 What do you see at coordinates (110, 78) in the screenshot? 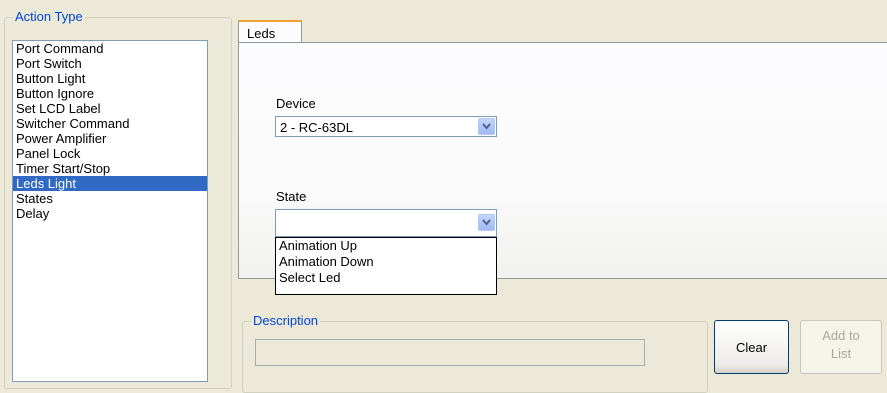
I see `list-item-button-light: Button Light` at bounding box center [110, 78].